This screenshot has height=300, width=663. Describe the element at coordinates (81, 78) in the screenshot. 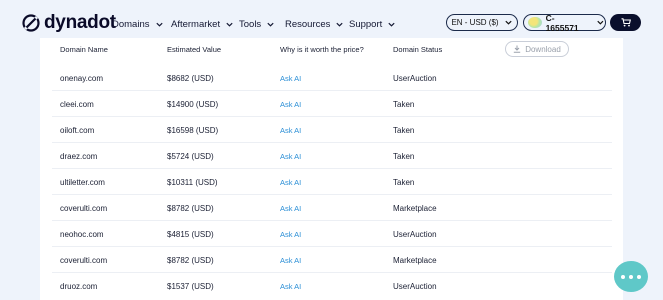

I see `domain-name: onenay.com` at that location.